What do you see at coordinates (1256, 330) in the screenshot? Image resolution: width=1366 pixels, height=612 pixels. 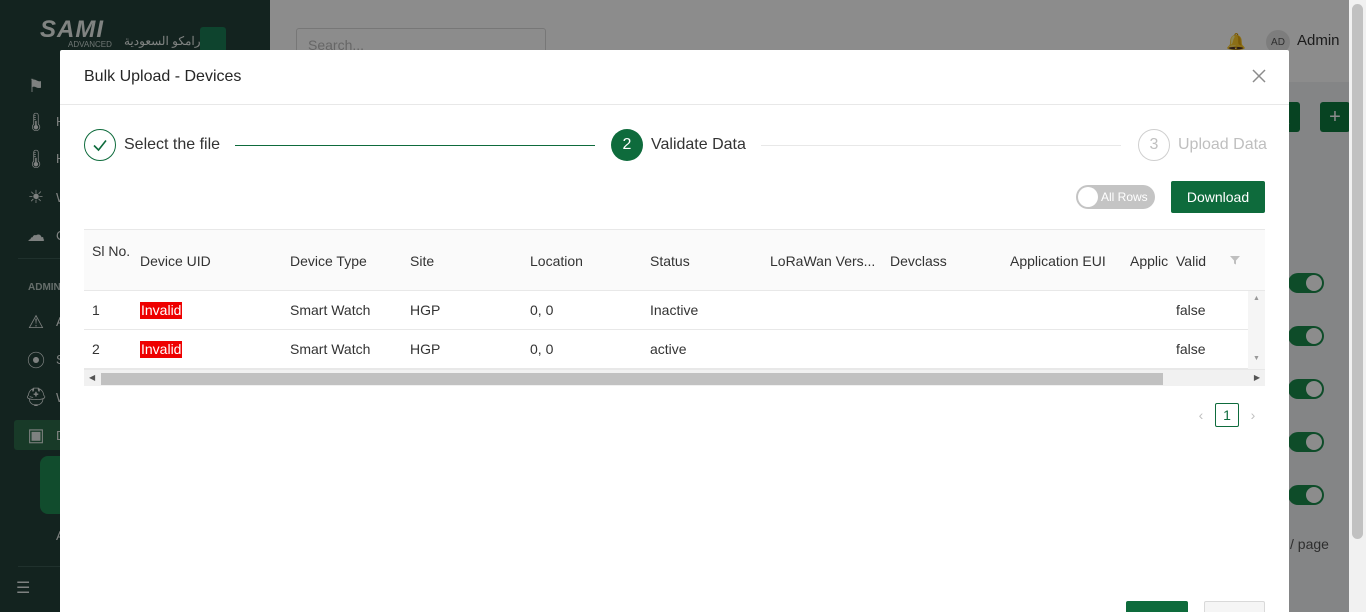 I see `table-vertical-scrollbar: ▲ ▼` at bounding box center [1256, 330].